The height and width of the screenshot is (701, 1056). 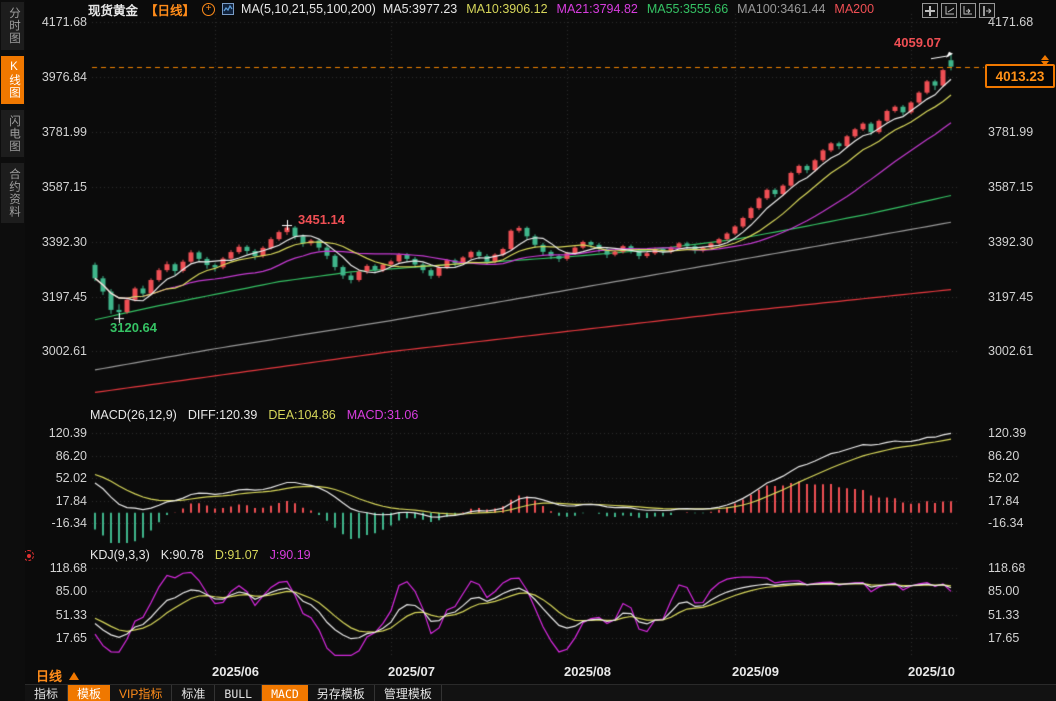 I want to click on kdj-header: KDJ(9,3,3) K:90.78 D:91.07 J:90.19, so click(x=200, y=555).